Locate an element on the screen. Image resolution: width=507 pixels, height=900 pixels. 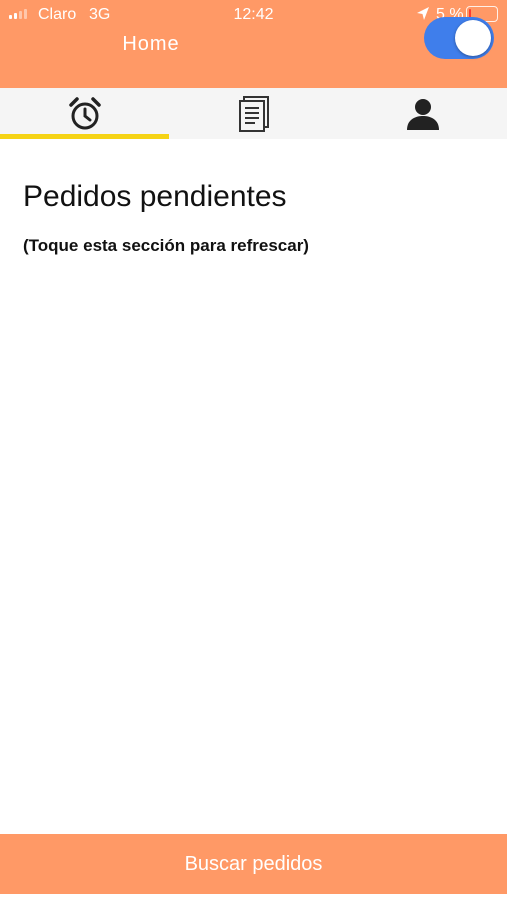
document-list-icon is located at coordinates (253, 113).